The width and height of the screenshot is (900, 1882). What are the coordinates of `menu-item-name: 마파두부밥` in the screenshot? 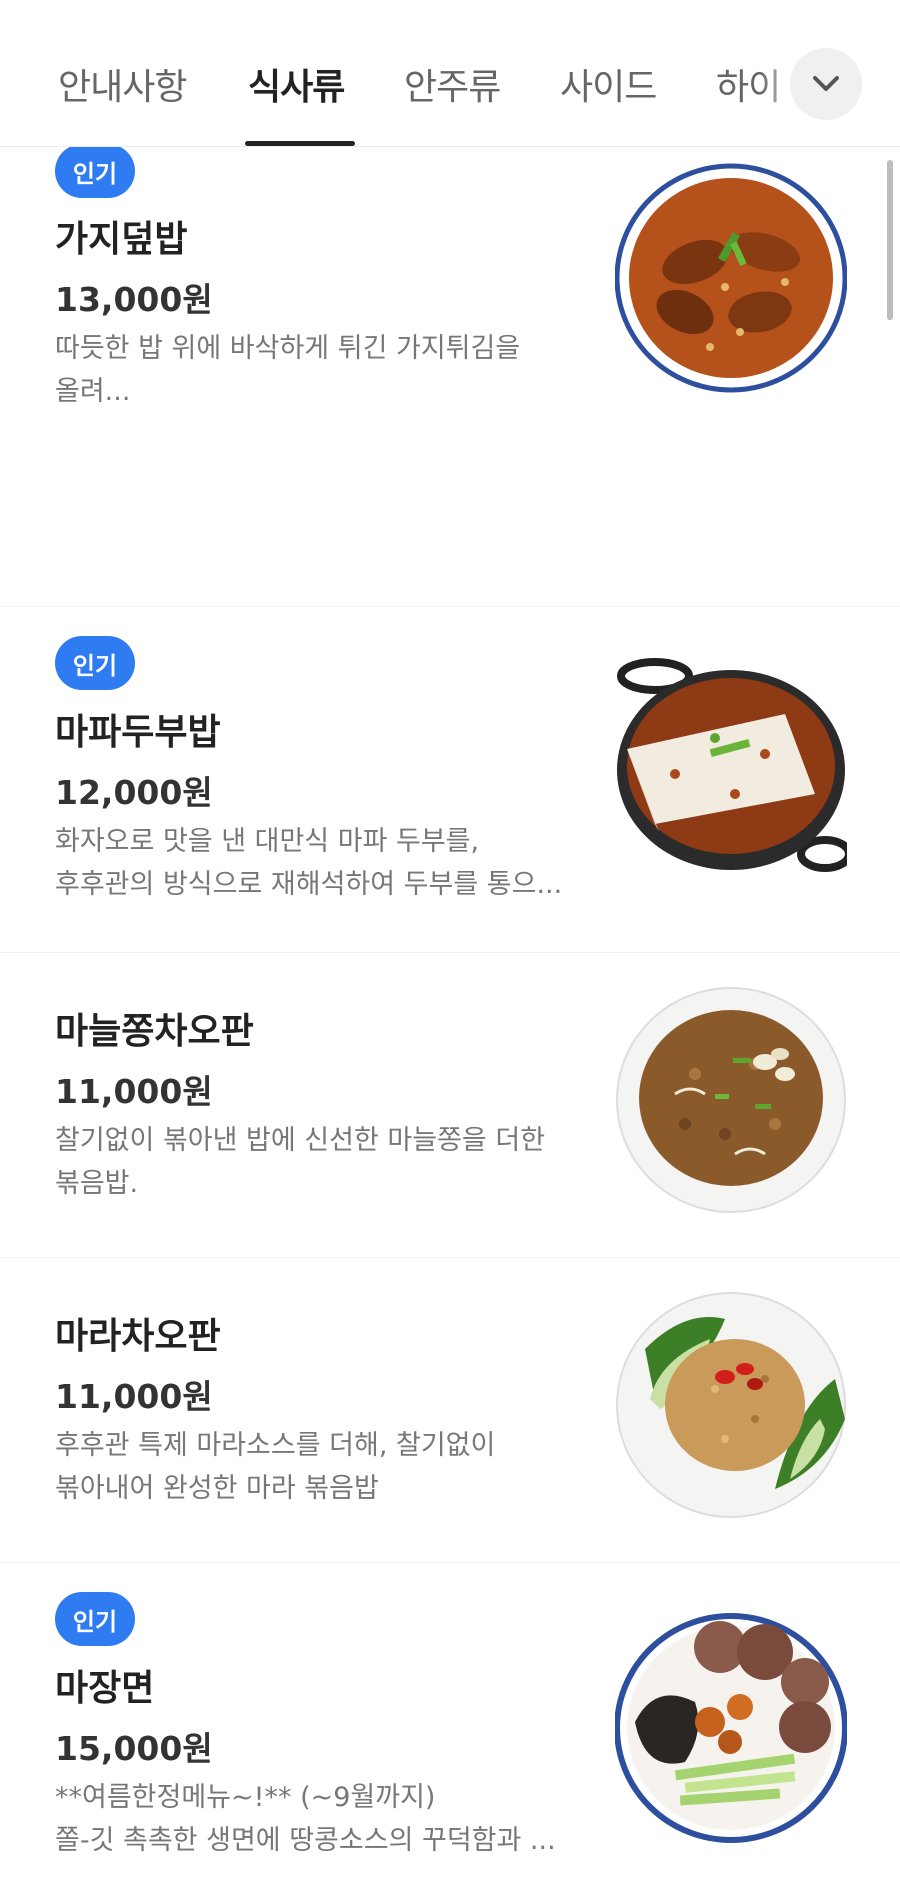 It's located at (138, 732).